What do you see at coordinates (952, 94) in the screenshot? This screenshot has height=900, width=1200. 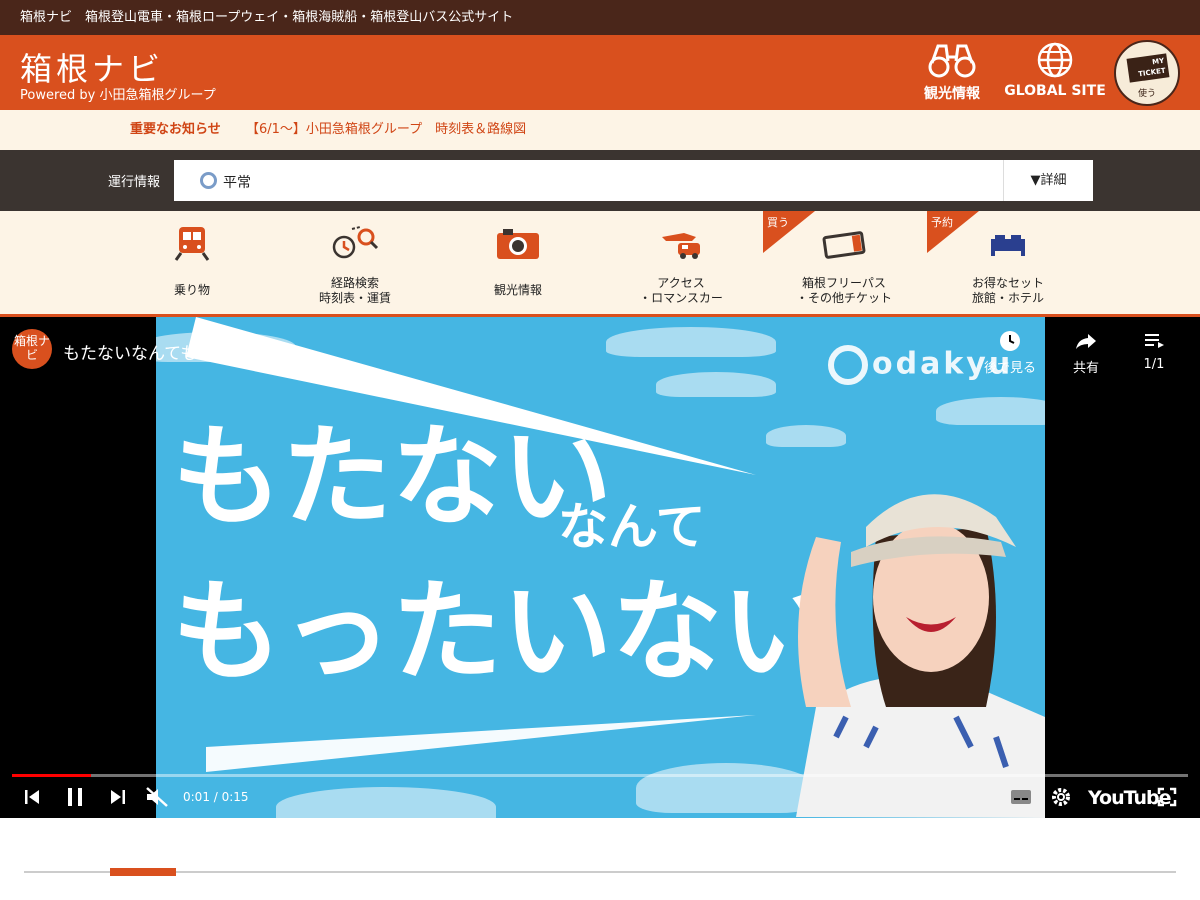 I see `sightseeing-label: 観光情報` at bounding box center [952, 94].